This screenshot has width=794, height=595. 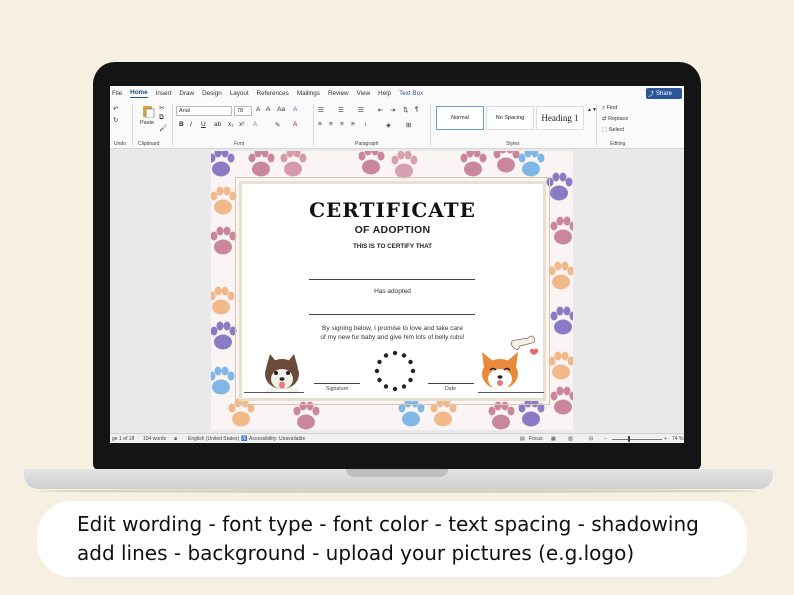 What do you see at coordinates (570, 439) in the screenshot?
I see `print-layout-icon: ▥` at bounding box center [570, 439].